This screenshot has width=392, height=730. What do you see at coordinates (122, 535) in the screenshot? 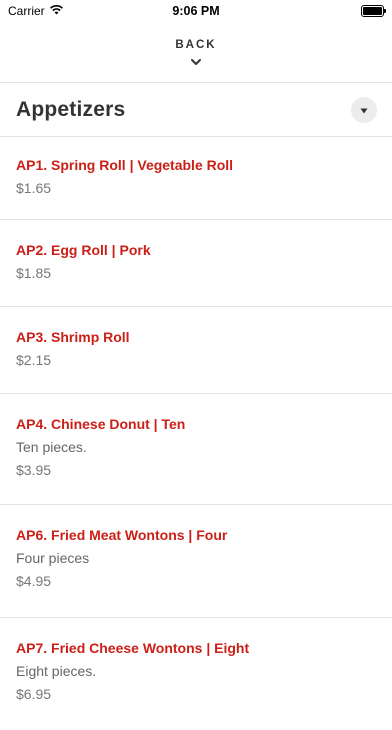
I see `item-name: AP6. Fried Meat Wontons | Four` at bounding box center [122, 535].